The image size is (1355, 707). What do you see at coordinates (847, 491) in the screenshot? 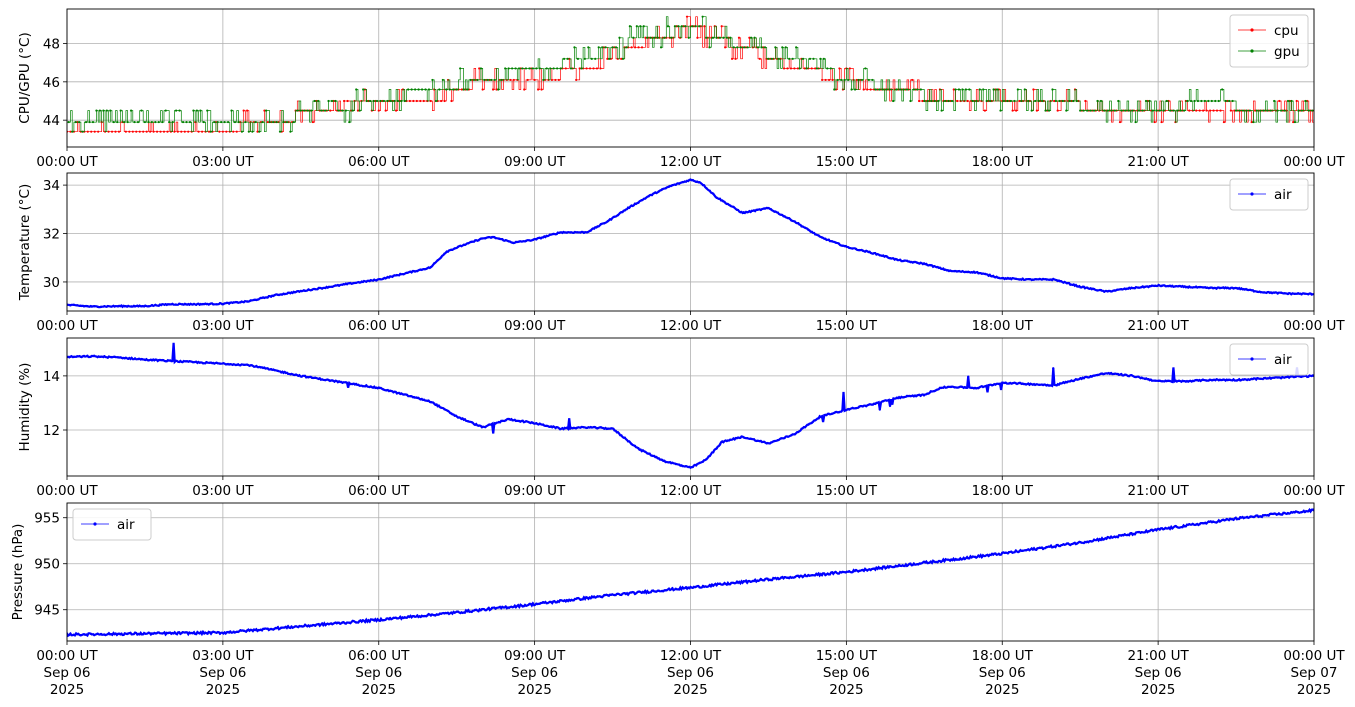
I see `x-tick-label: 15:00 UT` at bounding box center [847, 491].